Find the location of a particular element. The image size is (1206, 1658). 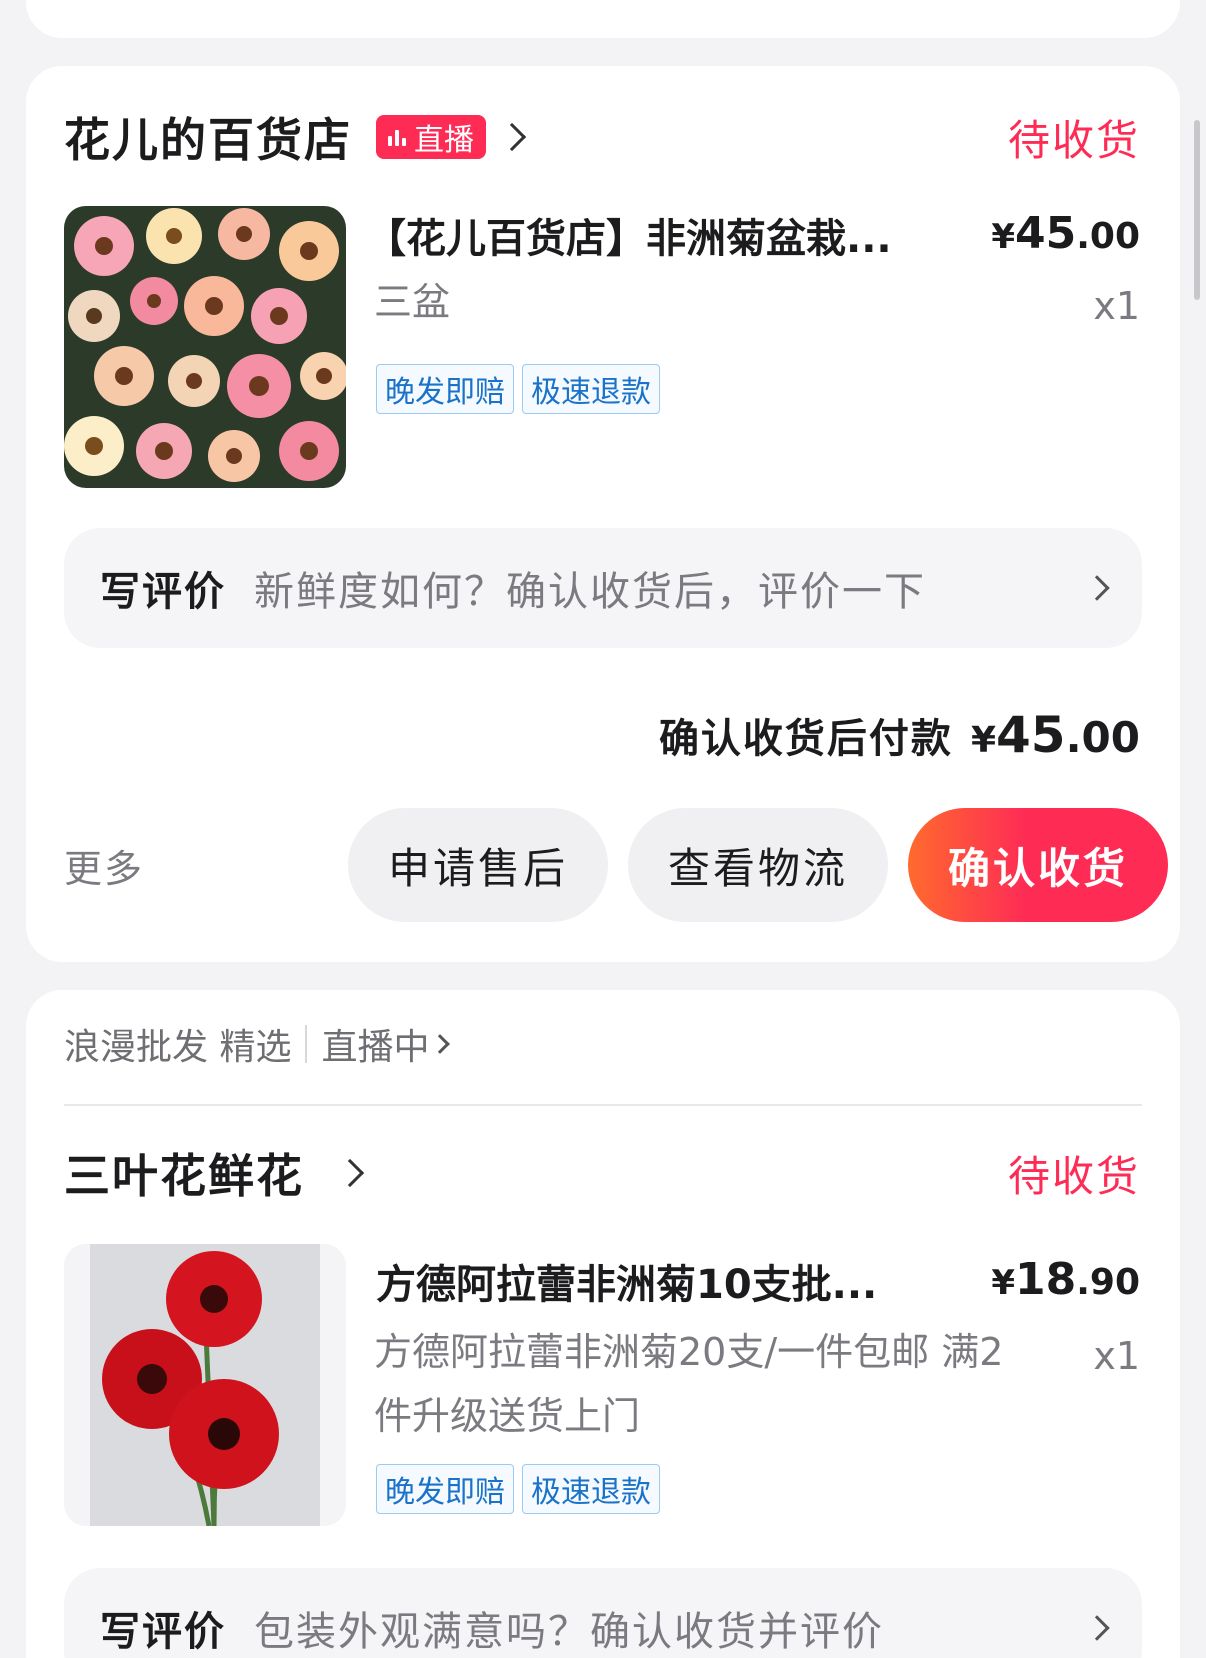

write-review-bar: 写评价 新鲜度如何？确认收货后，评价一下 is located at coordinates (603, 588).